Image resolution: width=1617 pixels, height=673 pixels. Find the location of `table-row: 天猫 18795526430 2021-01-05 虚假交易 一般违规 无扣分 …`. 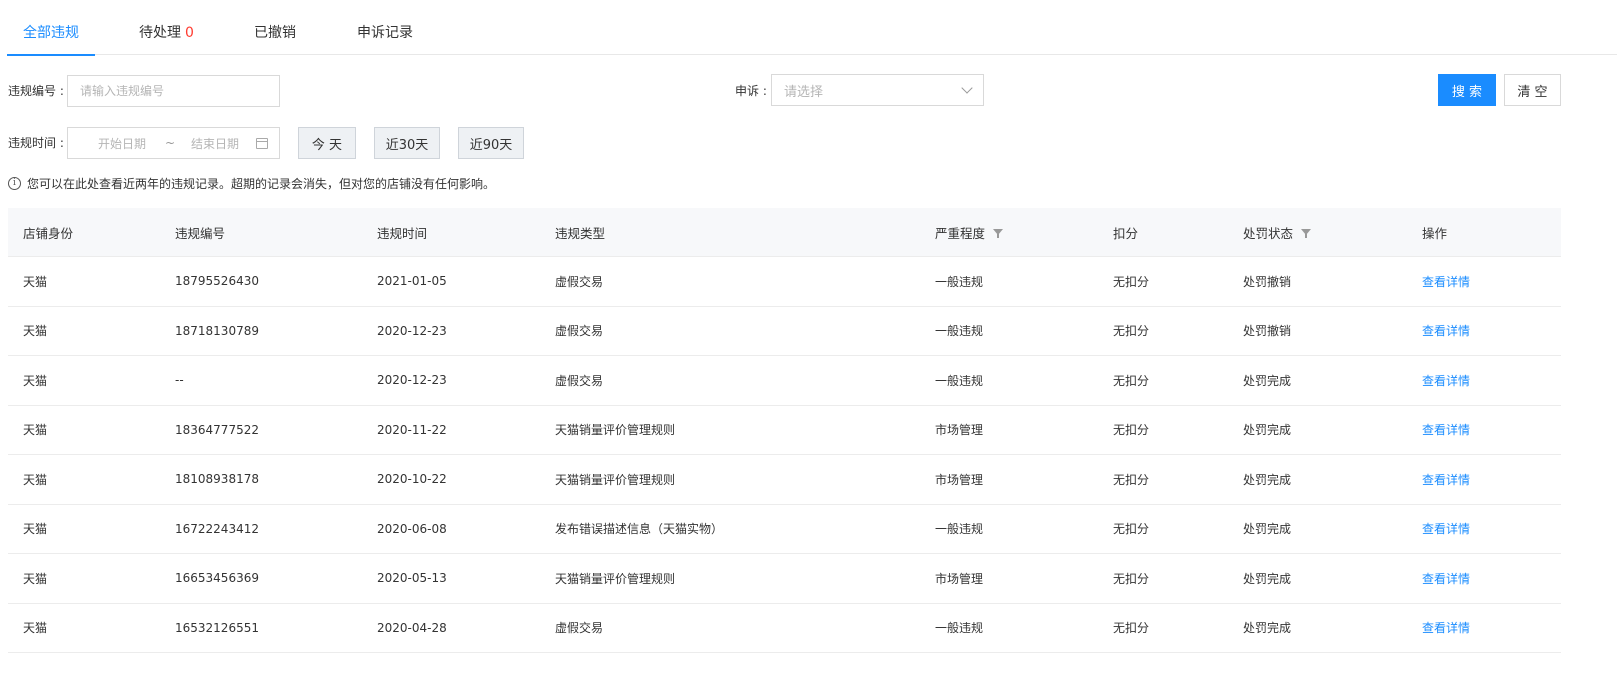

table-row: 天猫 18795526430 2021-01-05 虚假交易 一般违规 无扣分 … is located at coordinates (784, 282).